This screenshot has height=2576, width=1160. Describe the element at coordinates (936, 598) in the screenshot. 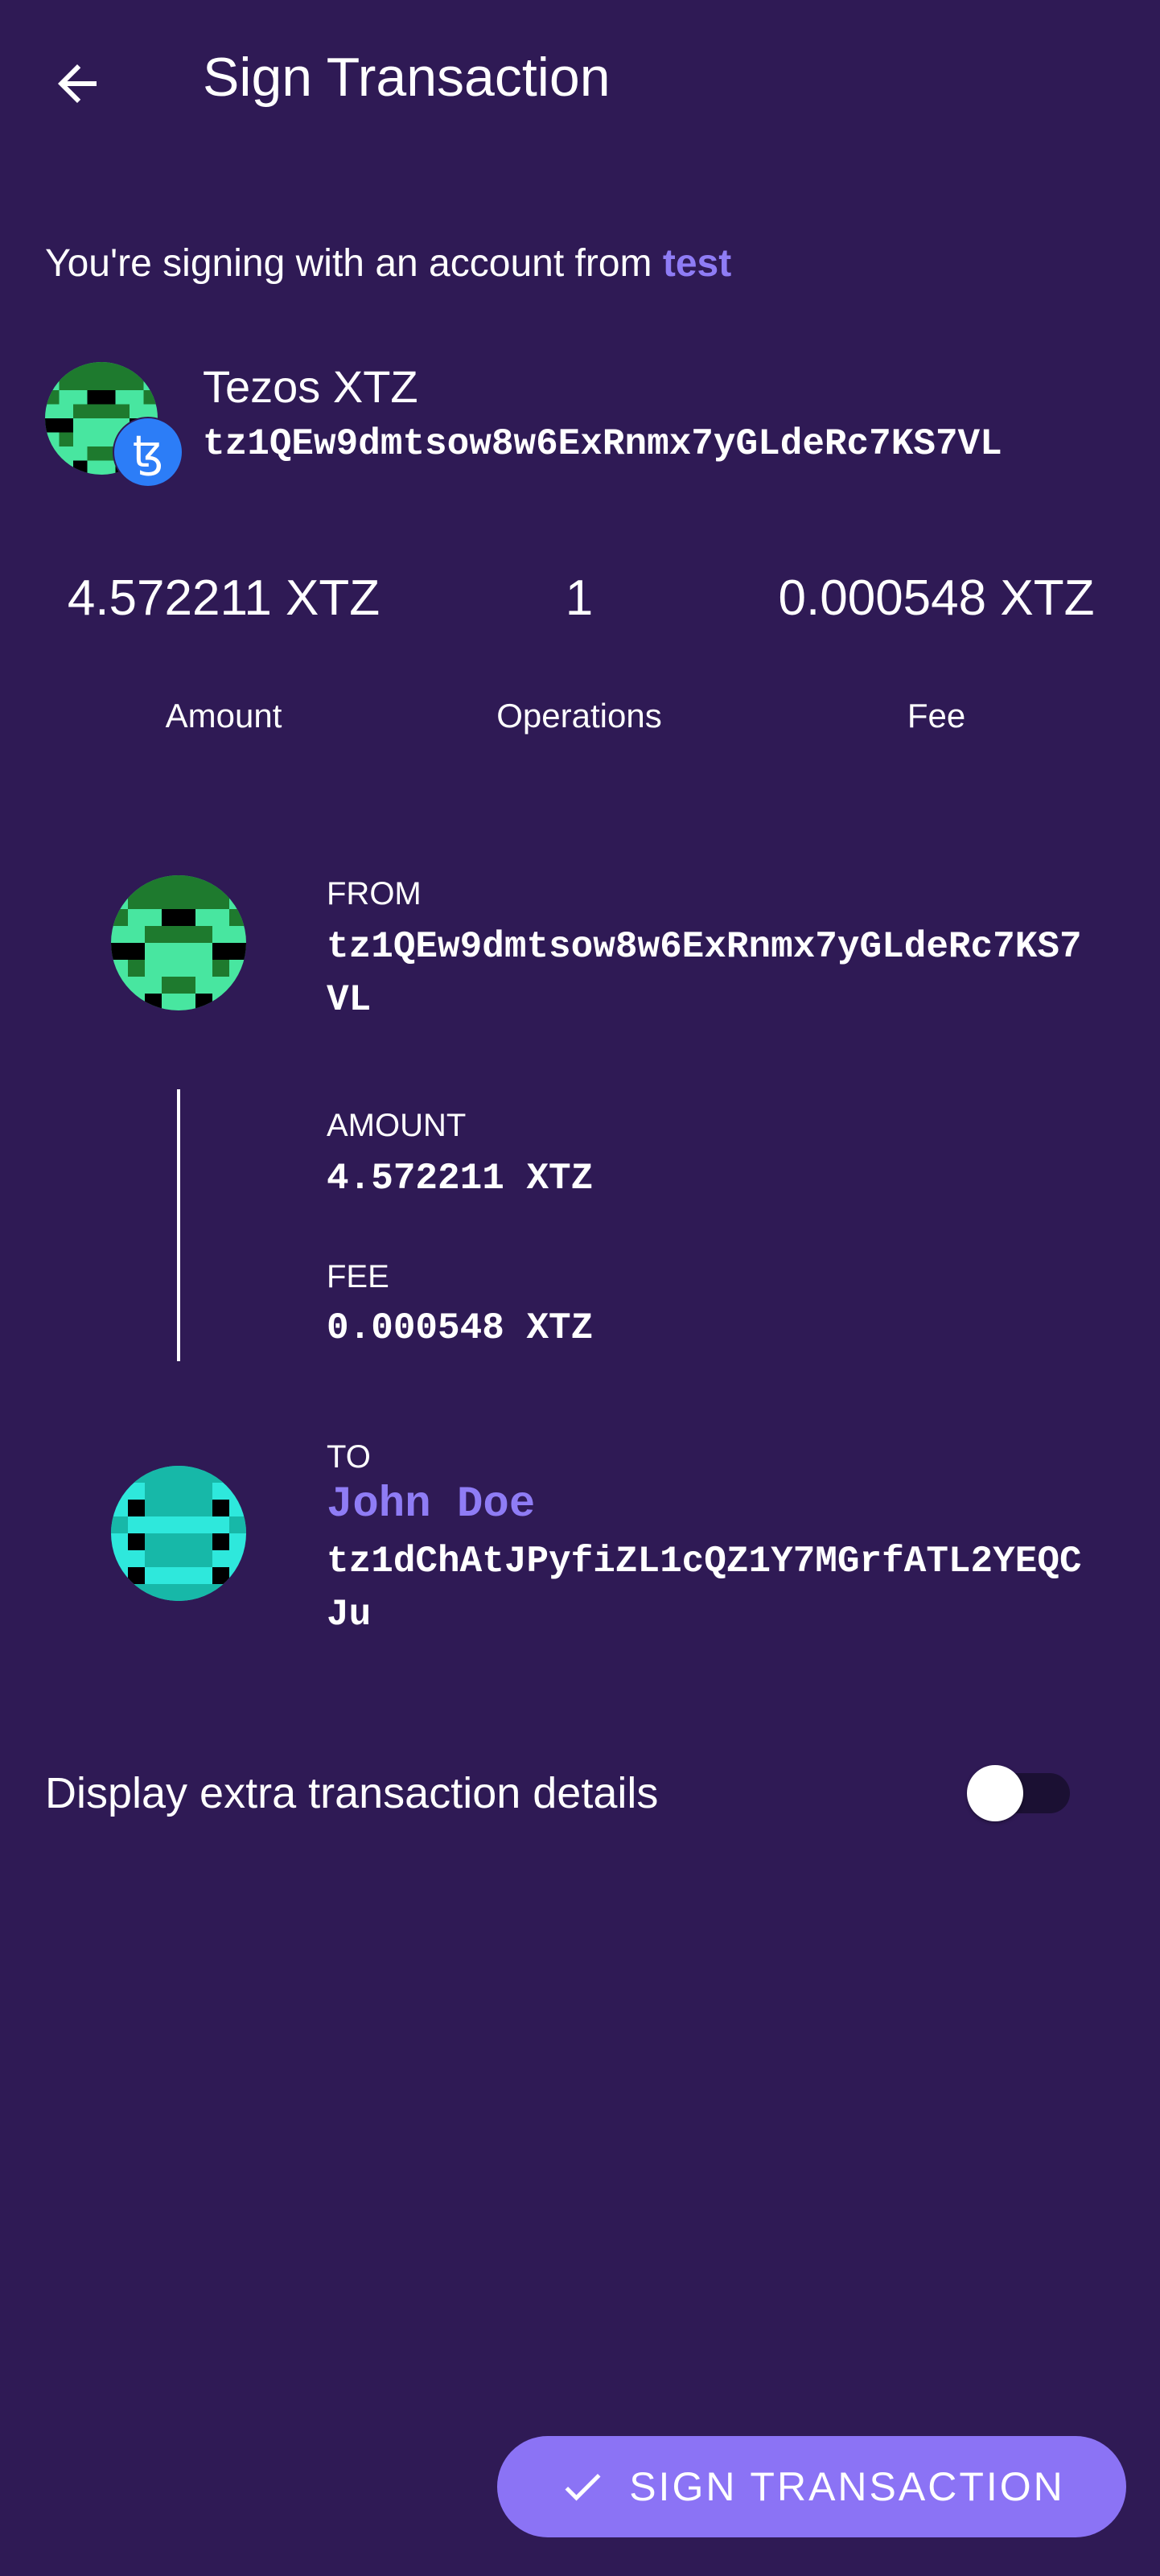

I see `summary-fee-value: 0.000548 XTZ` at that location.